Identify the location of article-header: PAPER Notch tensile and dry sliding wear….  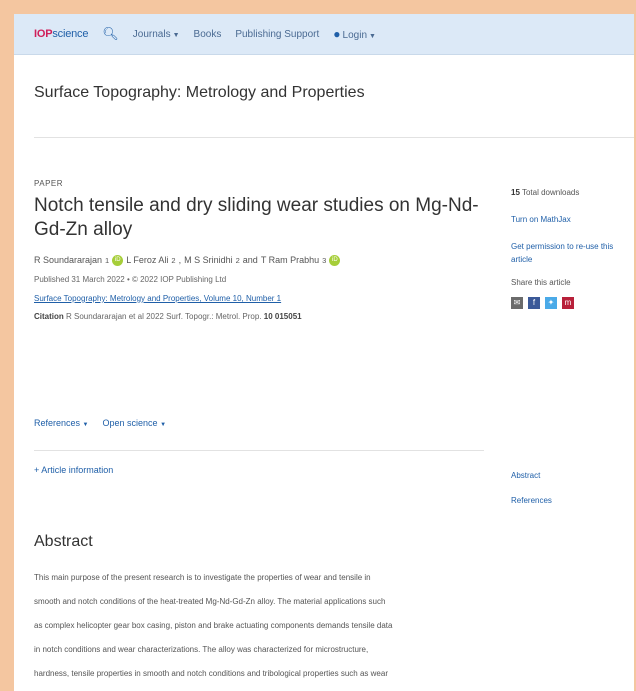
(264, 250).